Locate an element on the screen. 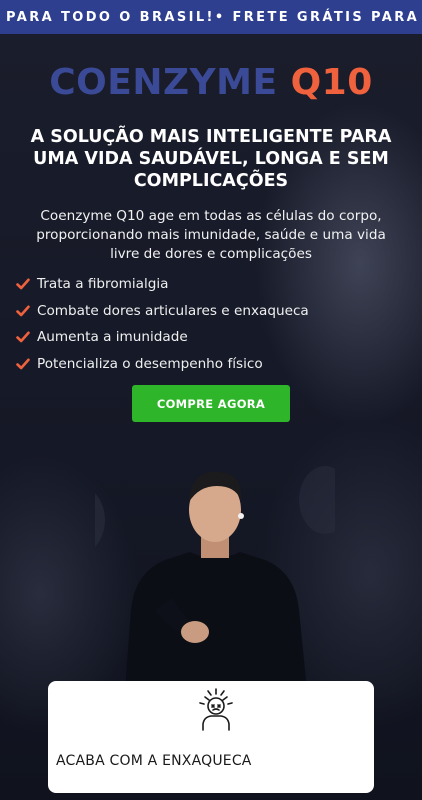 The height and width of the screenshot is (800, 422). benefit-item: Potencializa o desempenho físico is located at coordinates (206, 364).